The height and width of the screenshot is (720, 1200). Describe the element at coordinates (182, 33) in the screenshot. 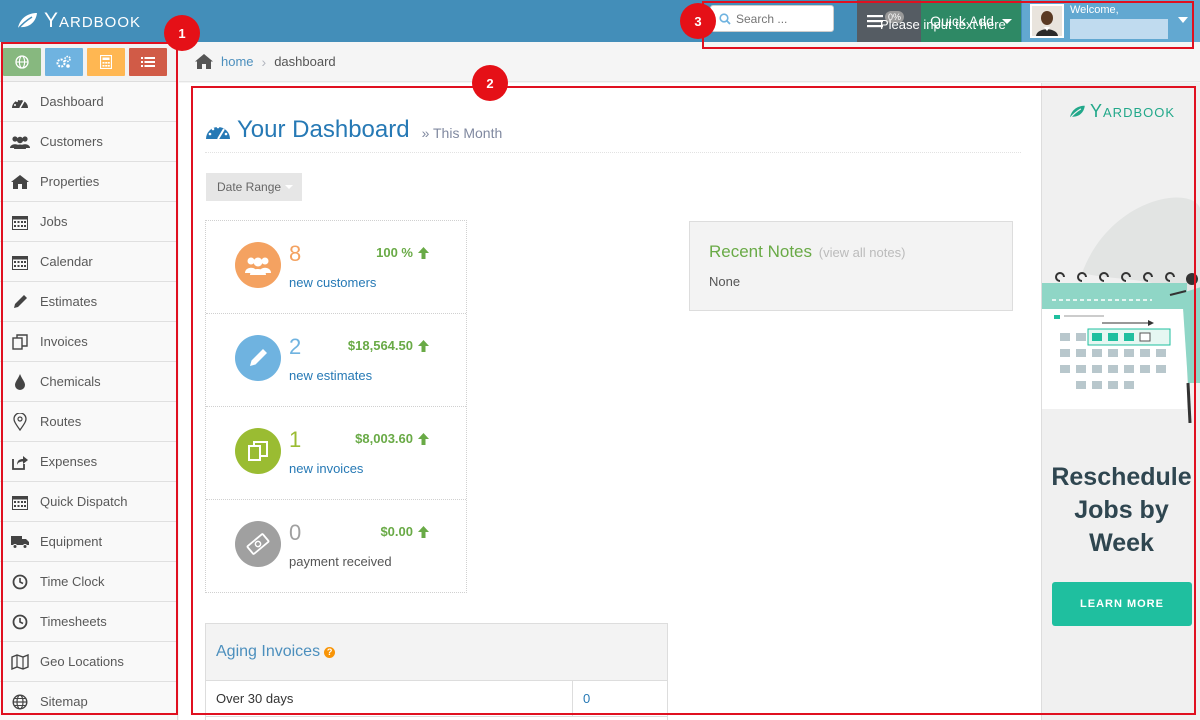

I see `annotation-marker: 1` at that location.